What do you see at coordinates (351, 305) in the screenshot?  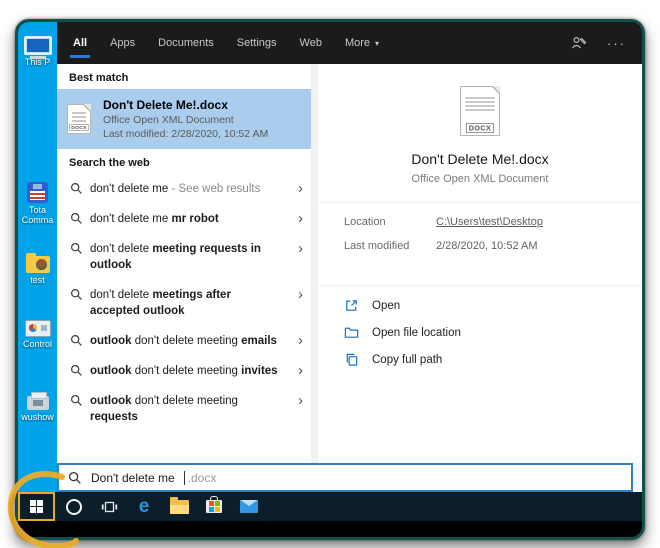 I see `open-icon` at bounding box center [351, 305].